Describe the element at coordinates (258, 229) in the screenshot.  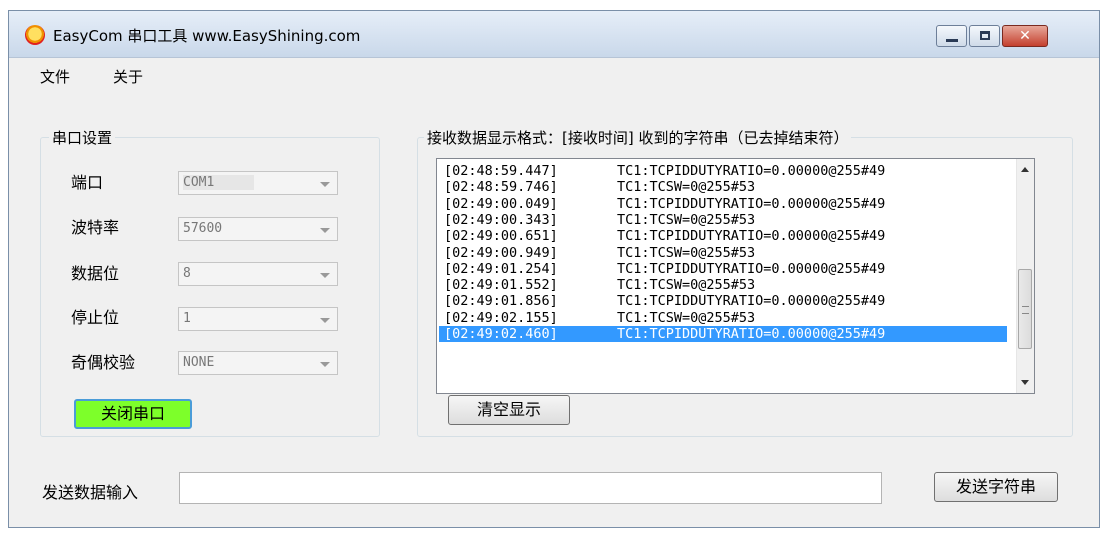
I see `baud-rate-select: 57600` at that location.